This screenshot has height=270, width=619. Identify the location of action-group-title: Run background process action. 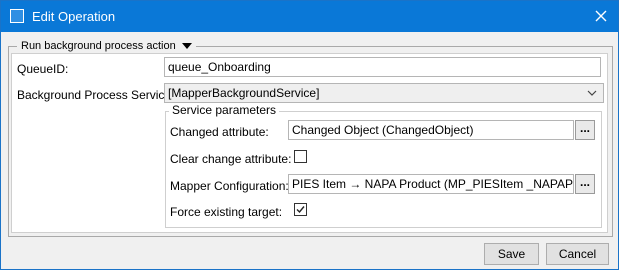
(98, 46).